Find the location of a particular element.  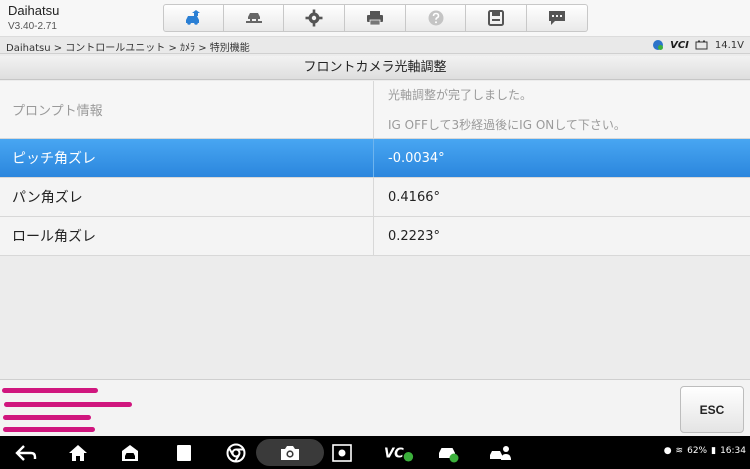

help-icon is located at coordinates (436, 18).